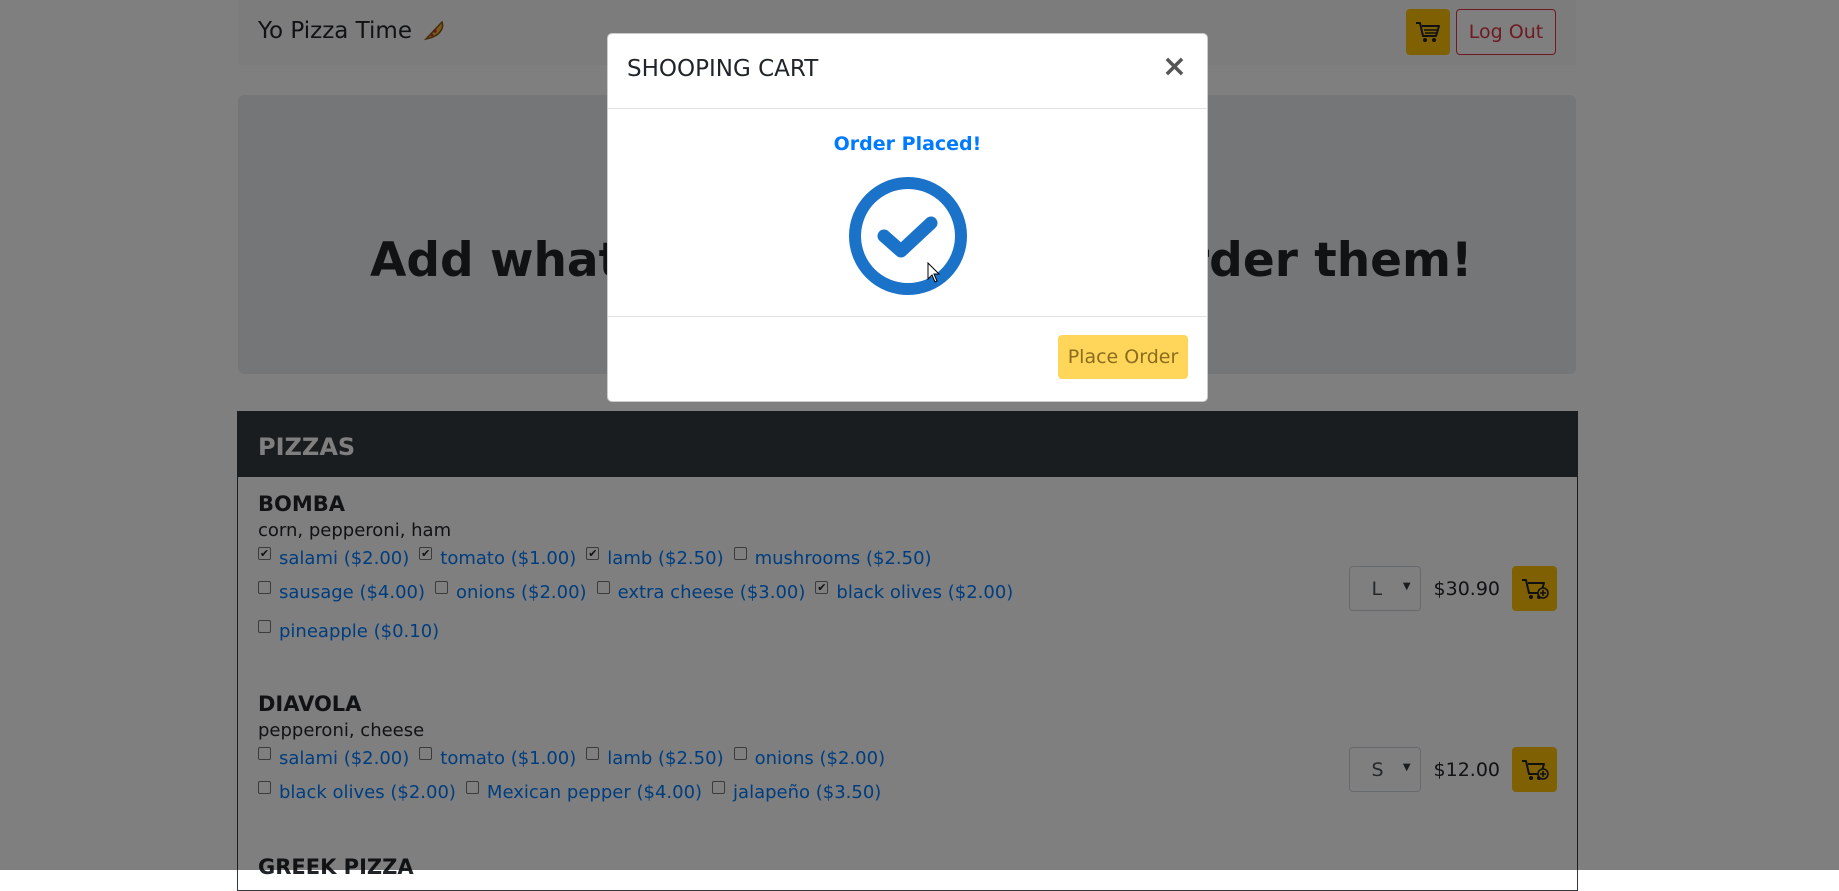 The image size is (1839, 891). Describe the element at coordinates (907, 71) in the screenshot. I see `modal-header: SHOOPING CART ×` at that location.